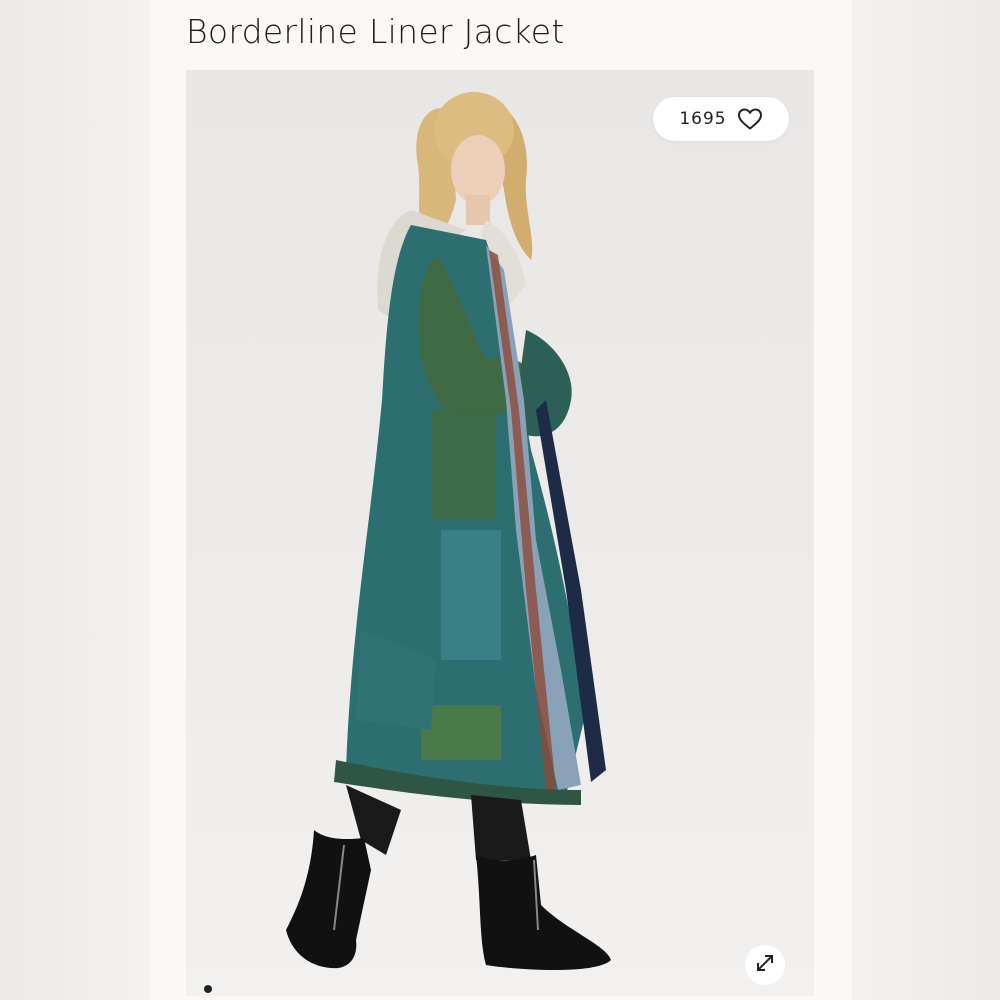 The image size is (1000, 1000). I want to click on like-button: 1695, so click(721, 119).